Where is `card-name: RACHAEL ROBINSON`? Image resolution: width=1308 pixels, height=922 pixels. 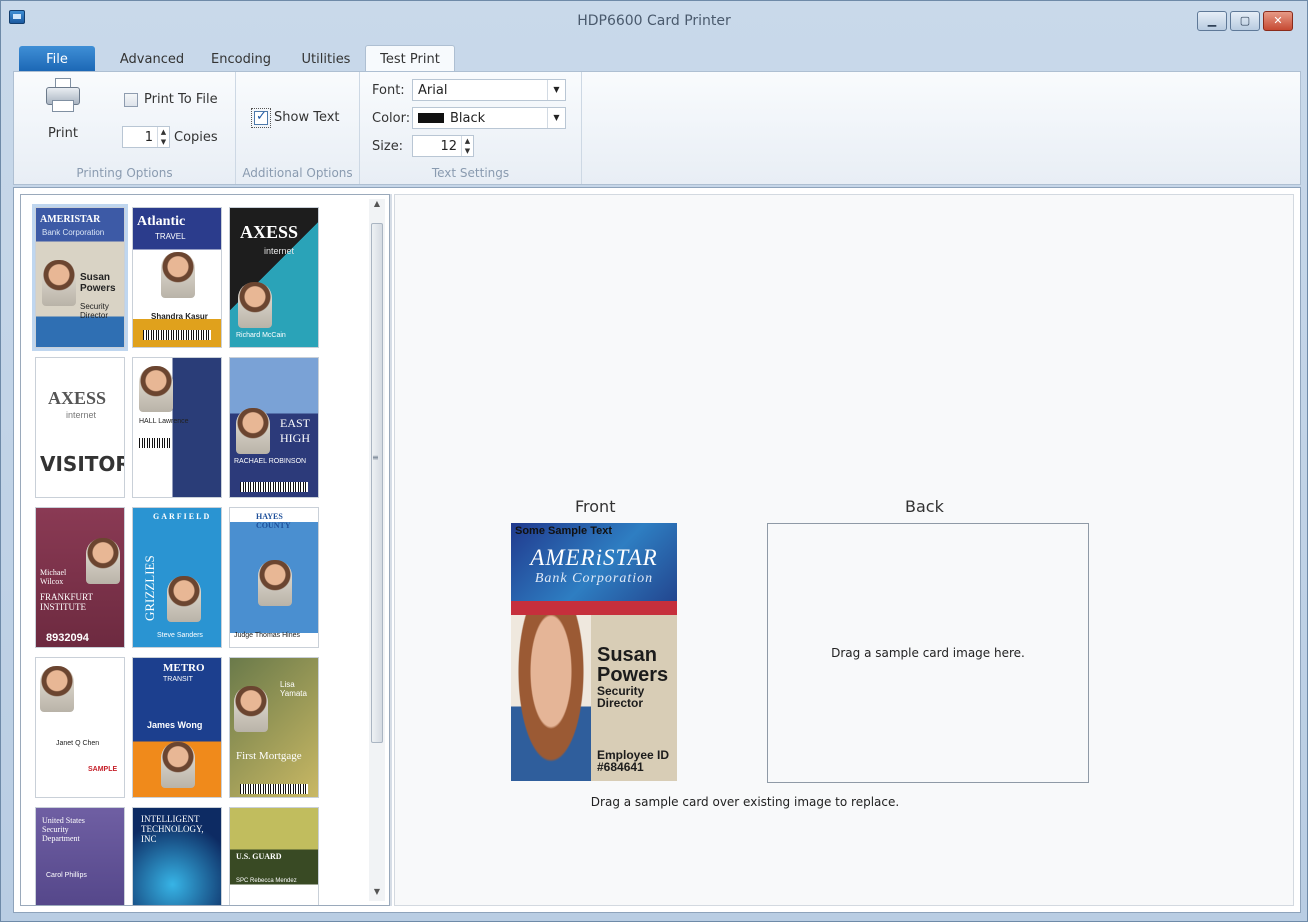 card-name: RACHAEL ROBINSON is located at coordinates (270, 461).